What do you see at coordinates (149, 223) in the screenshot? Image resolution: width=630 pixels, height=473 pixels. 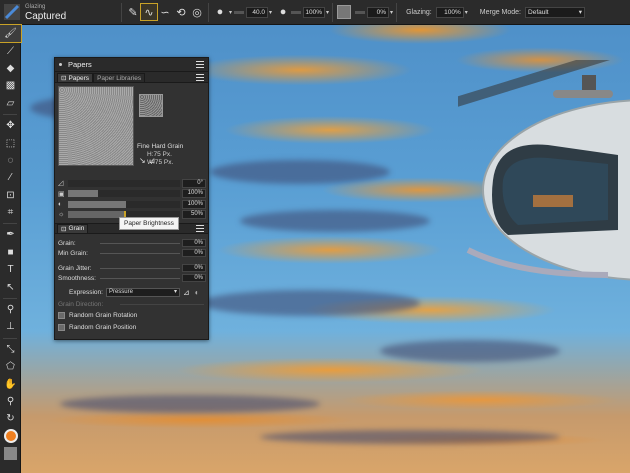 I see `tooltip: Paper Brightness` at bounding box center [149, 223].